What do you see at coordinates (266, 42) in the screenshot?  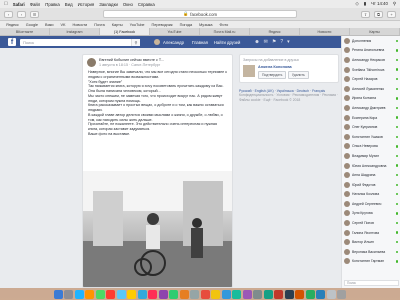 I see `messages-icon: ✉` at bounding box center [266, 42].